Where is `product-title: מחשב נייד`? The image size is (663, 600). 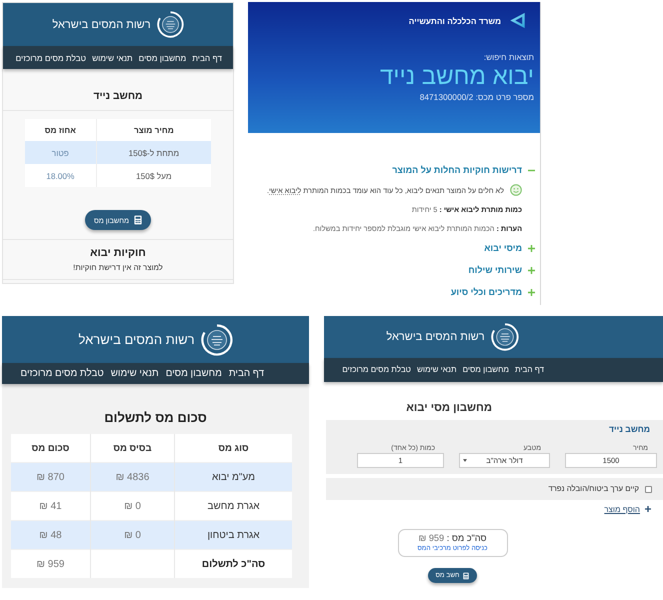 product-title: מחשב נייד is located at coordinates (118, 97).